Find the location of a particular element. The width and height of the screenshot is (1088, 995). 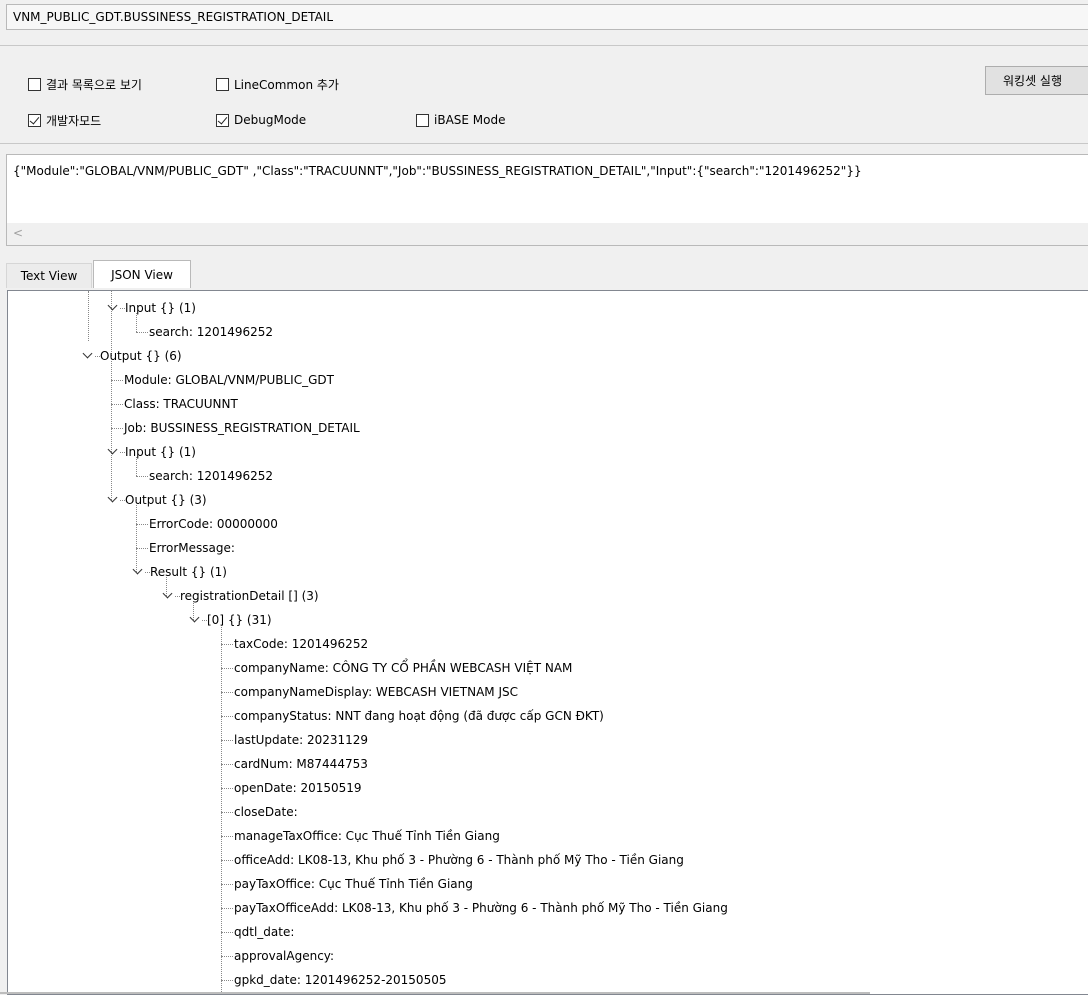

view-as-list-label: 결과 목록으로 보기 is located at coordinates (94, 85).